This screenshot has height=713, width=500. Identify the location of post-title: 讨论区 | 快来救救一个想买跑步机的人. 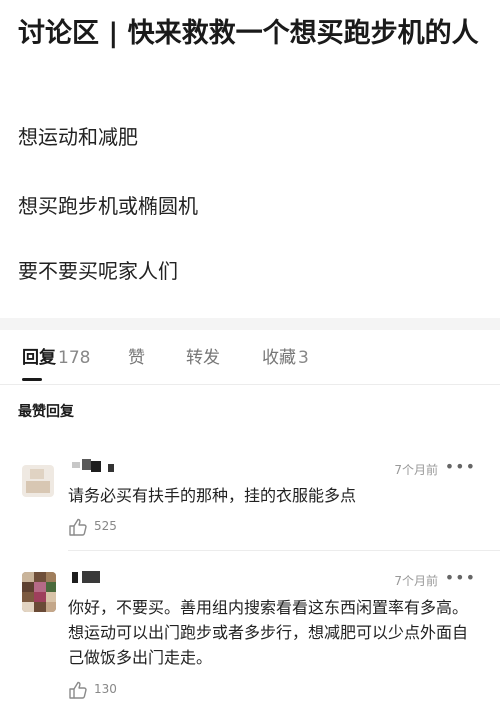
(248, 33).